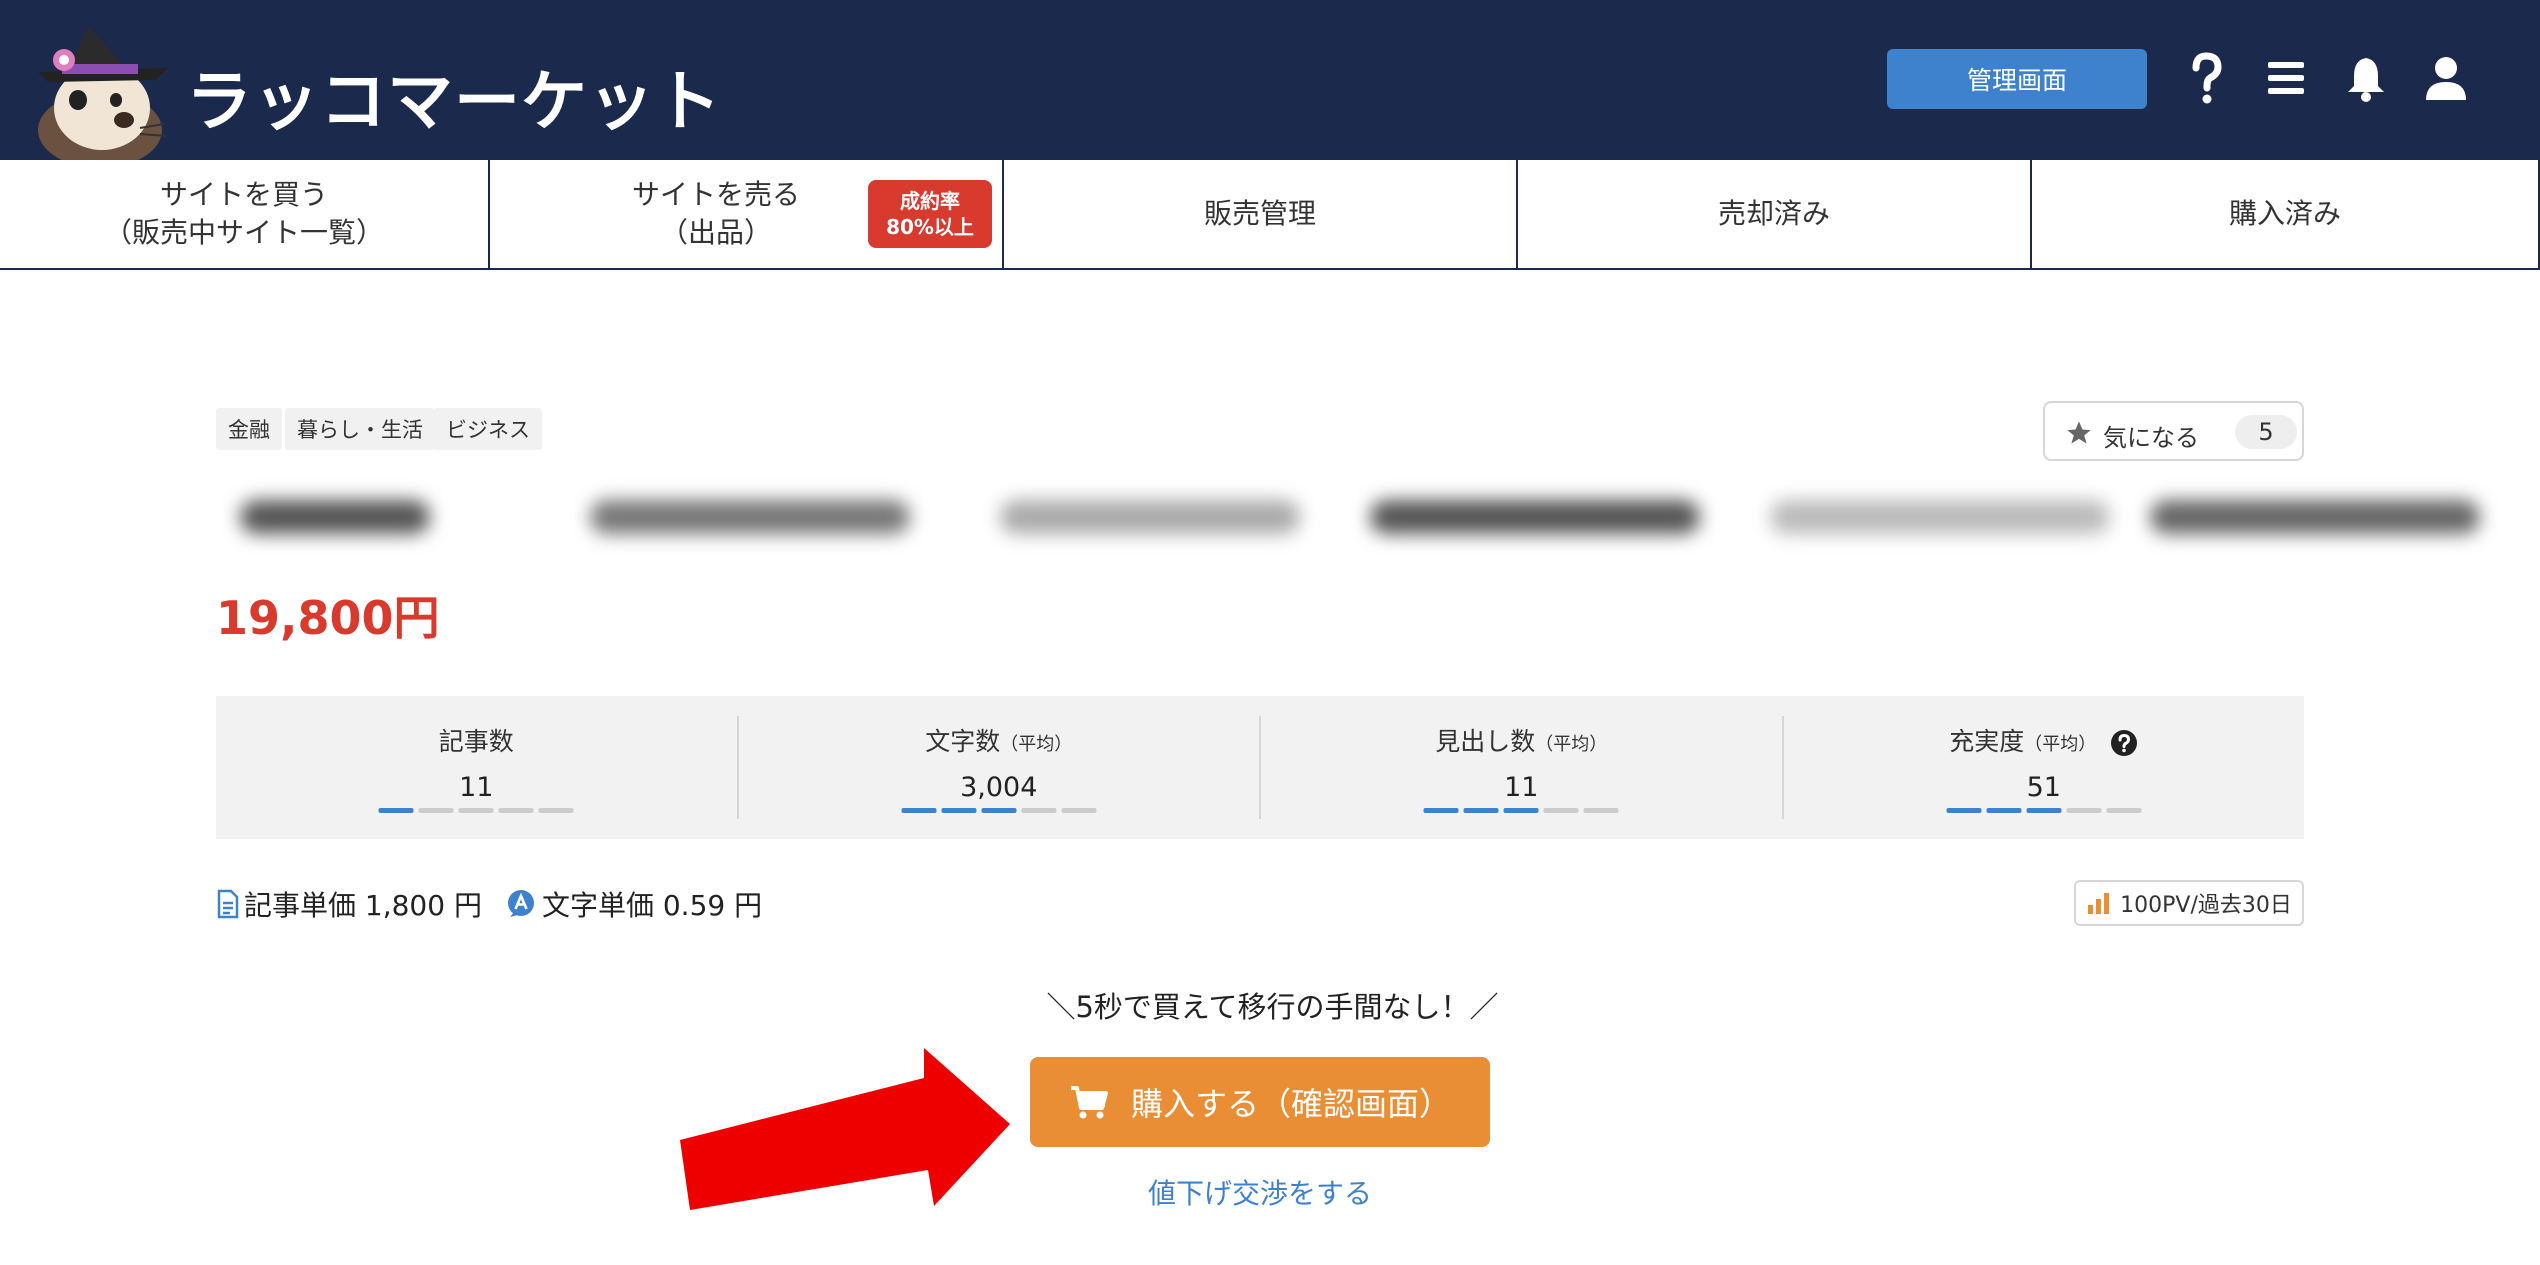 This screenshot has width=2540, height=1265. Describe the element at coordinates (243, 195) in the screenshot. I see `nav-buy-sites-label: サイトを買う` at that location.